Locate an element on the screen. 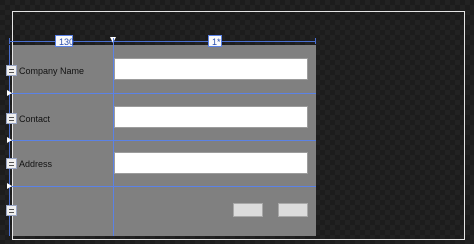 The image size is (474, 244). ruler-tick-right is located at coordinates (315, 41).